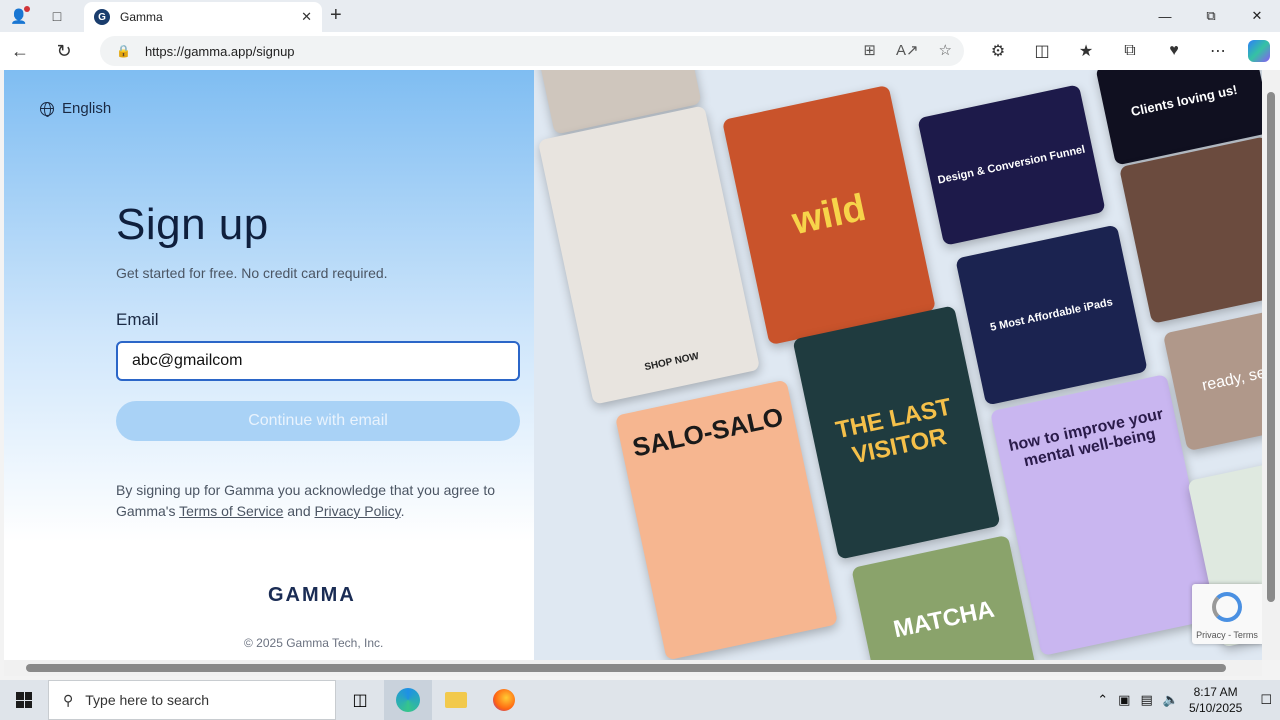 The width and height of the screenshot is (1280, 720). What do you see at coordinates (1211, 16) in the screenshot?
I see `restore-icon: ⧉` at bounding box center [1211, 16].